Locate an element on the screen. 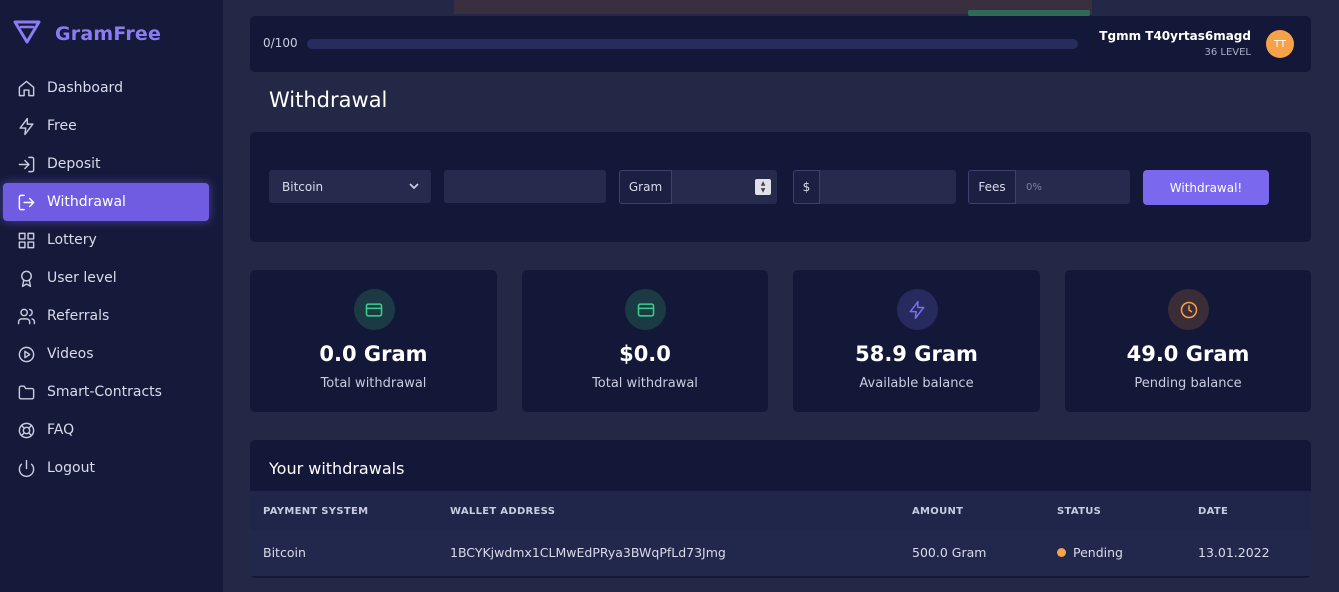 The height and width of the screenshot is (592, 1339). number-stepper: ▲ ▼ is located at coordinates (763, 187).